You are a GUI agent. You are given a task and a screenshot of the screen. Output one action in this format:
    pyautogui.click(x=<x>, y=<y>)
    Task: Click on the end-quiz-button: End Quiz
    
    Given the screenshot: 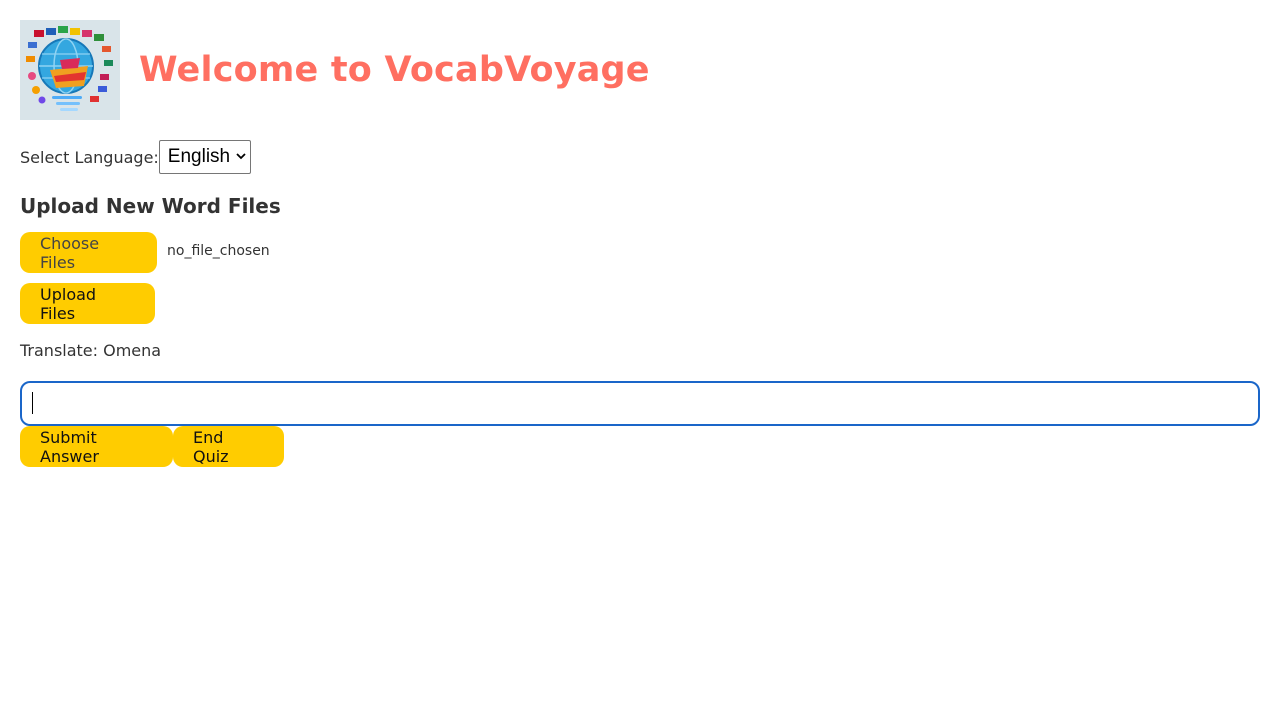 What is the action you would take?
    pyautogui.click(x=228, y=446)
    